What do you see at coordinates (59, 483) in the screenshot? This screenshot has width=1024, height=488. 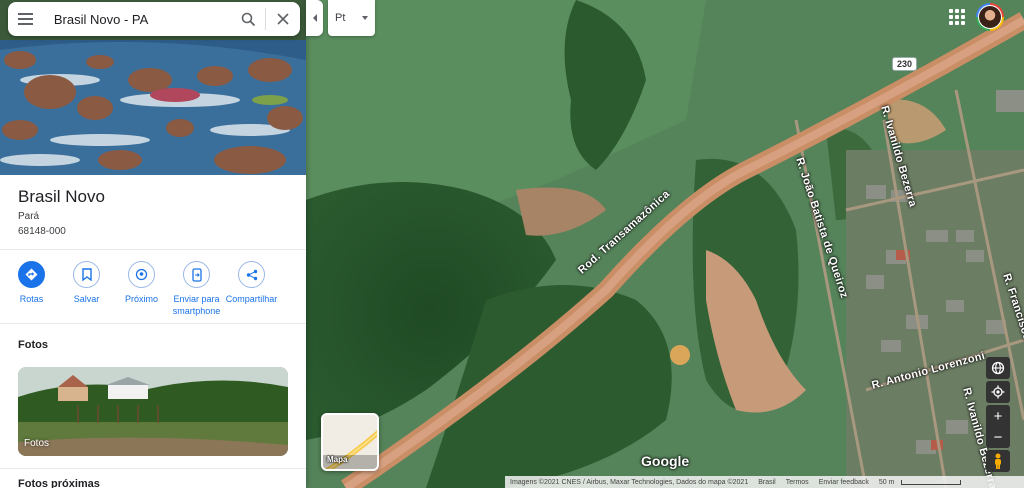 I see `nearby-photos-title: Fotos próximas` at bounding box center [59, 483].